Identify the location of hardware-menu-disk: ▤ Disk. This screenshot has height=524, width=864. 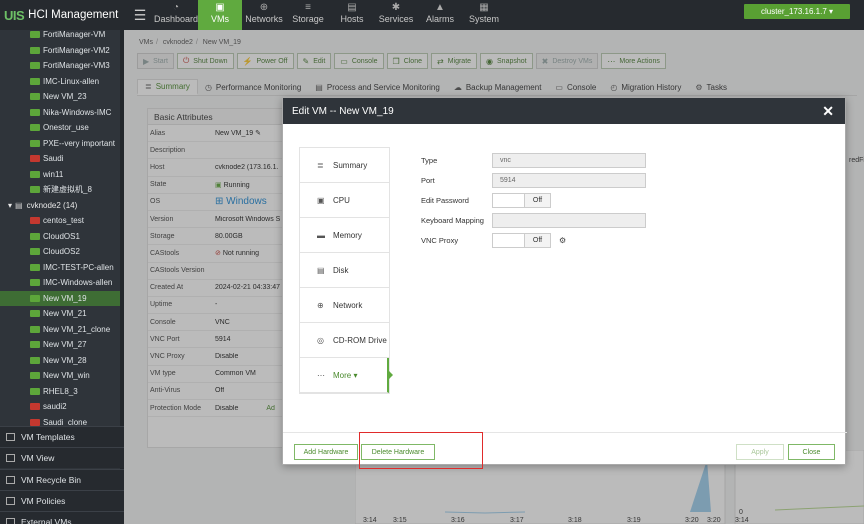
(344, 270).